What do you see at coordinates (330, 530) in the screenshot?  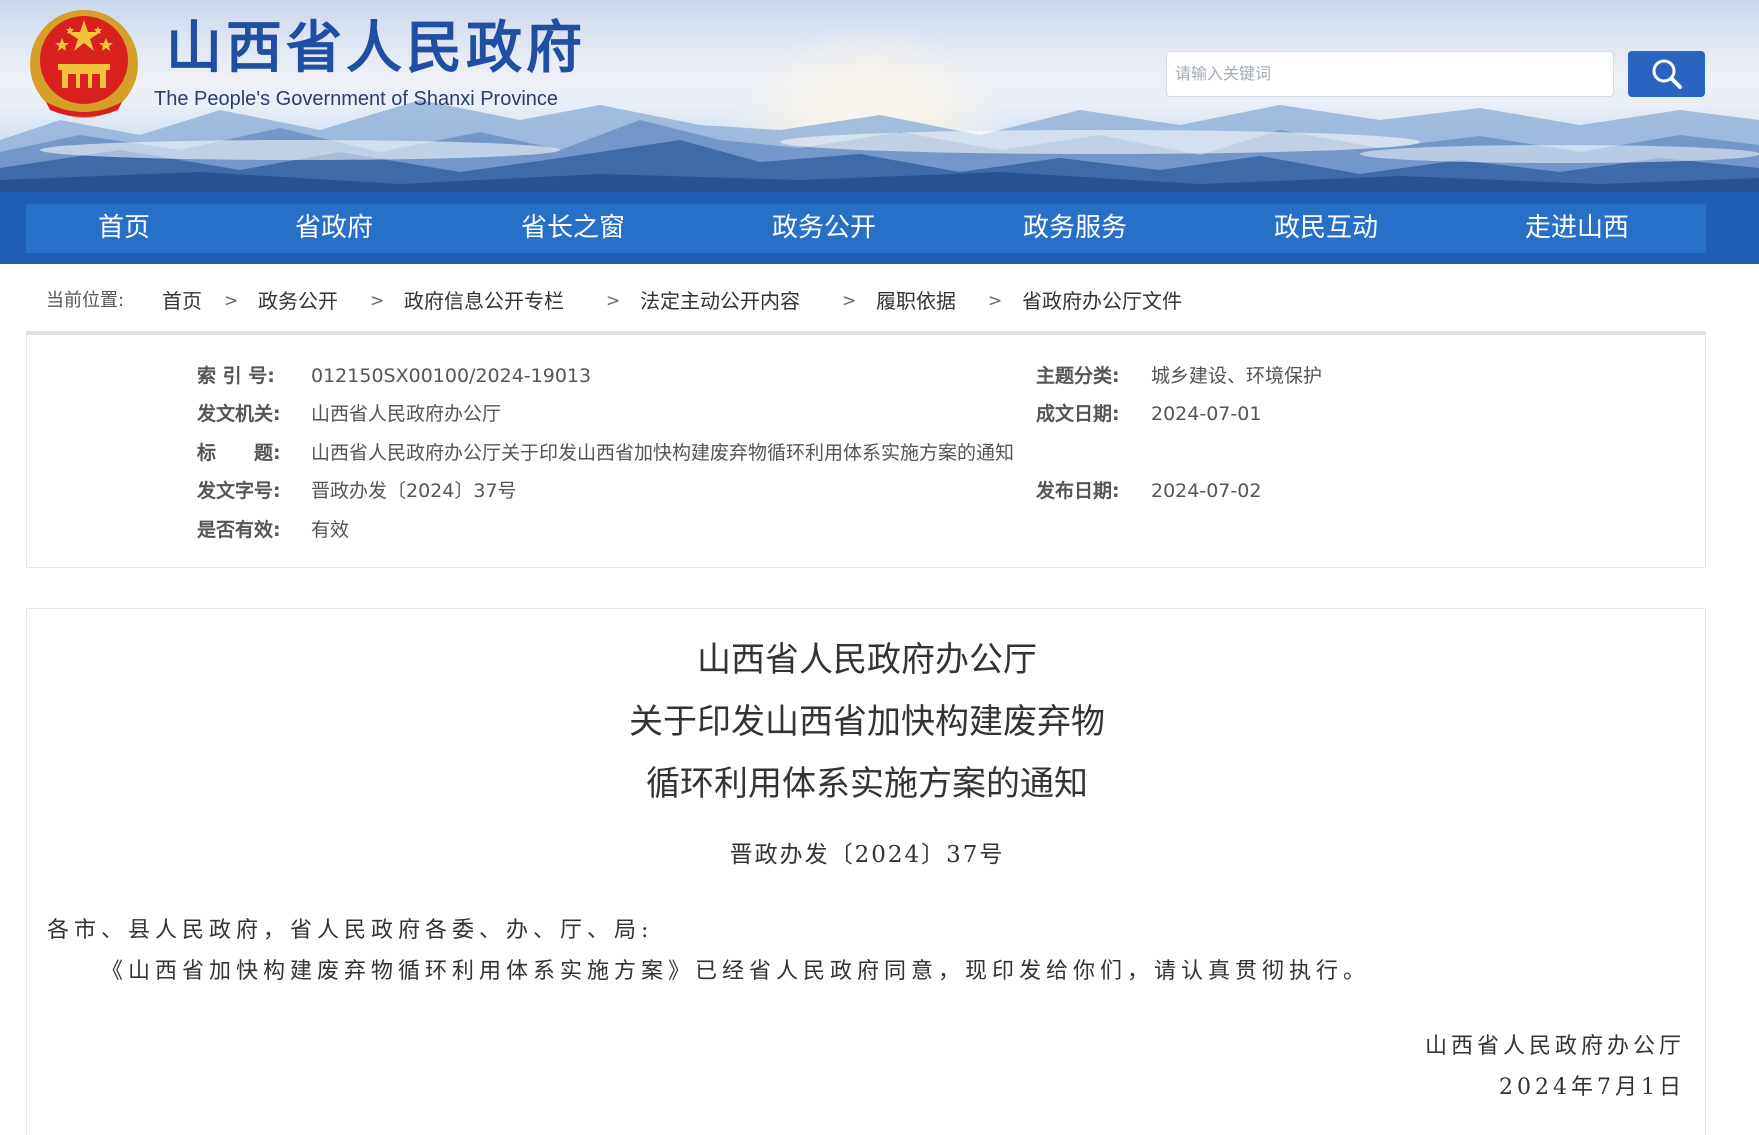 I see `validity-value: 有效` at bounding box center [330, 530].